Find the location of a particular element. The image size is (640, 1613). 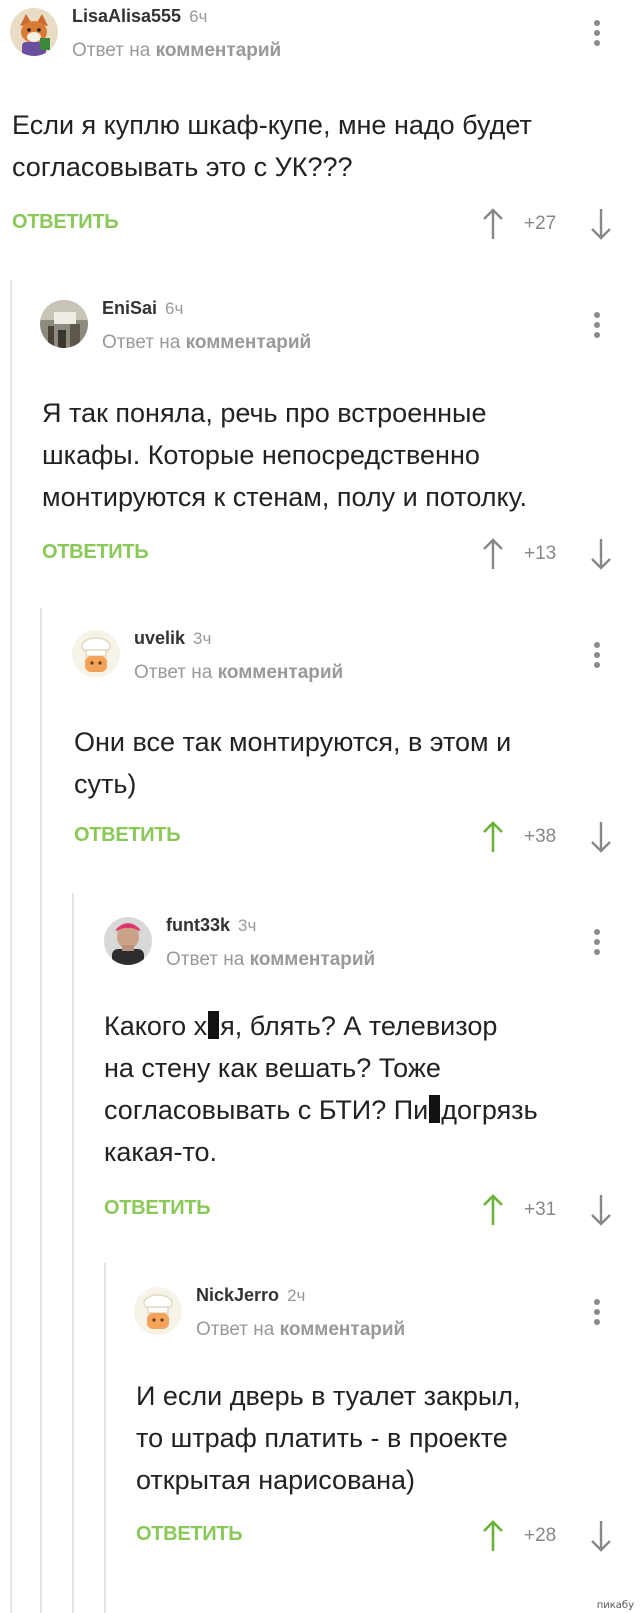

vote-controls: +31 is located at coordinates (552, 1211).